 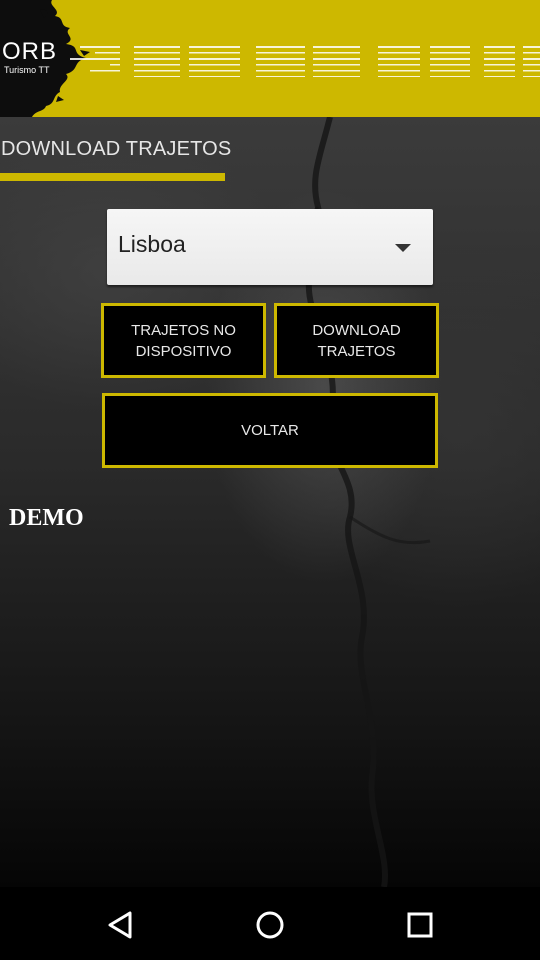 I want to click on city-dropdown: Lisboa, so click(x=270, y=247).